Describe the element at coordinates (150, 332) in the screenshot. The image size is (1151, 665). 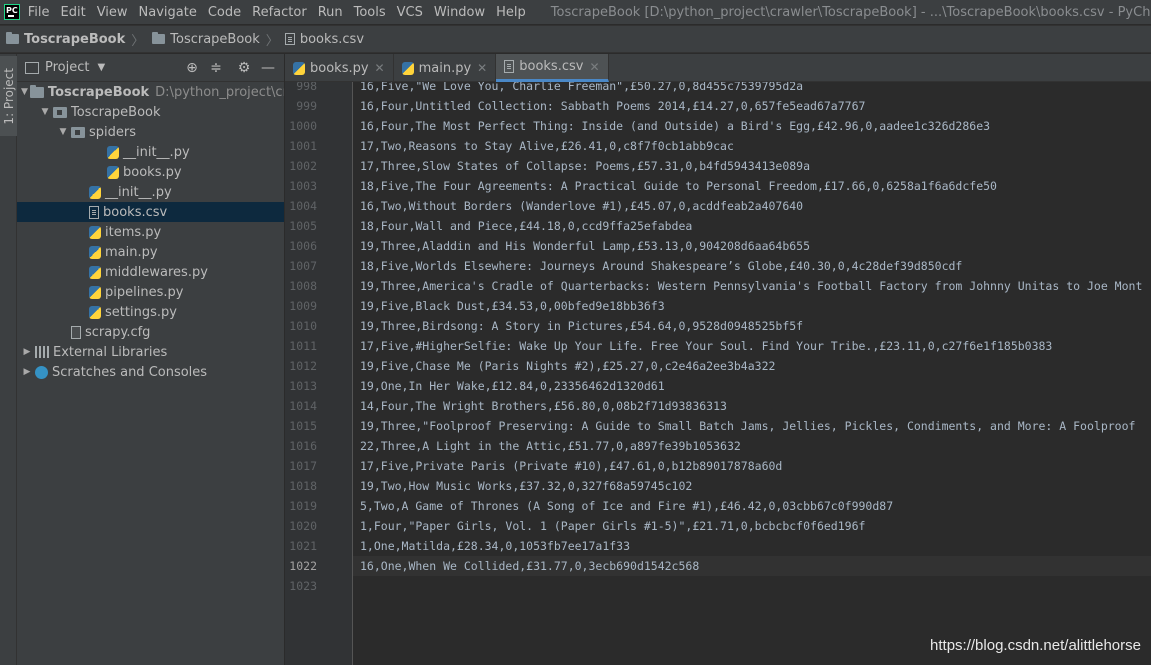
I see `tree-item: scrapy.cfg` at that location.